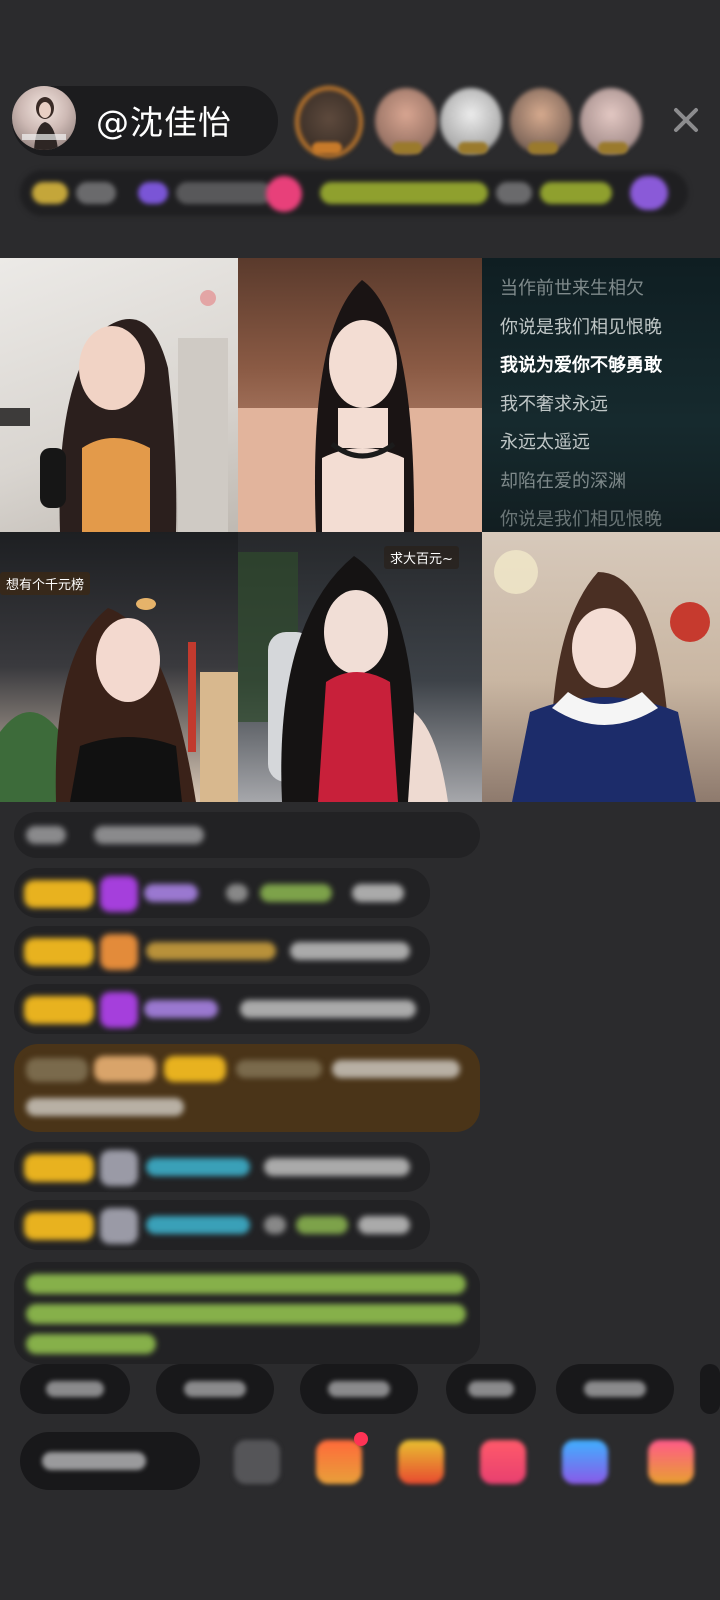 The width and height of the screenshot is (720, 1600). What do you see at coordinates (563, 481) in the screenshot?
I see `lyric-line: 却陷在爱的深渊` at bounding box center [563, 481].